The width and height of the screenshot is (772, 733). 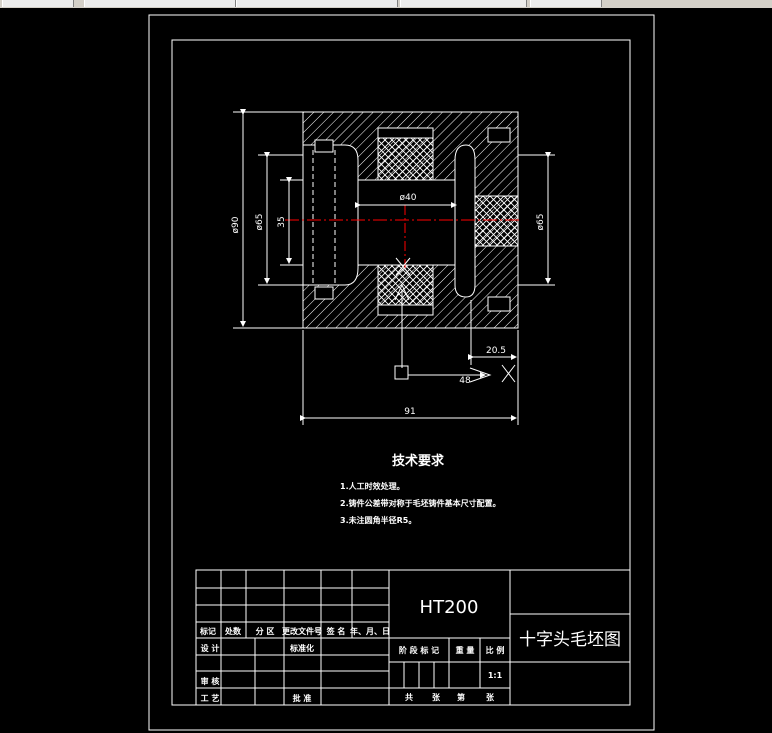 I want to click on scale-value: 1:1, so click(x=495, y=675).